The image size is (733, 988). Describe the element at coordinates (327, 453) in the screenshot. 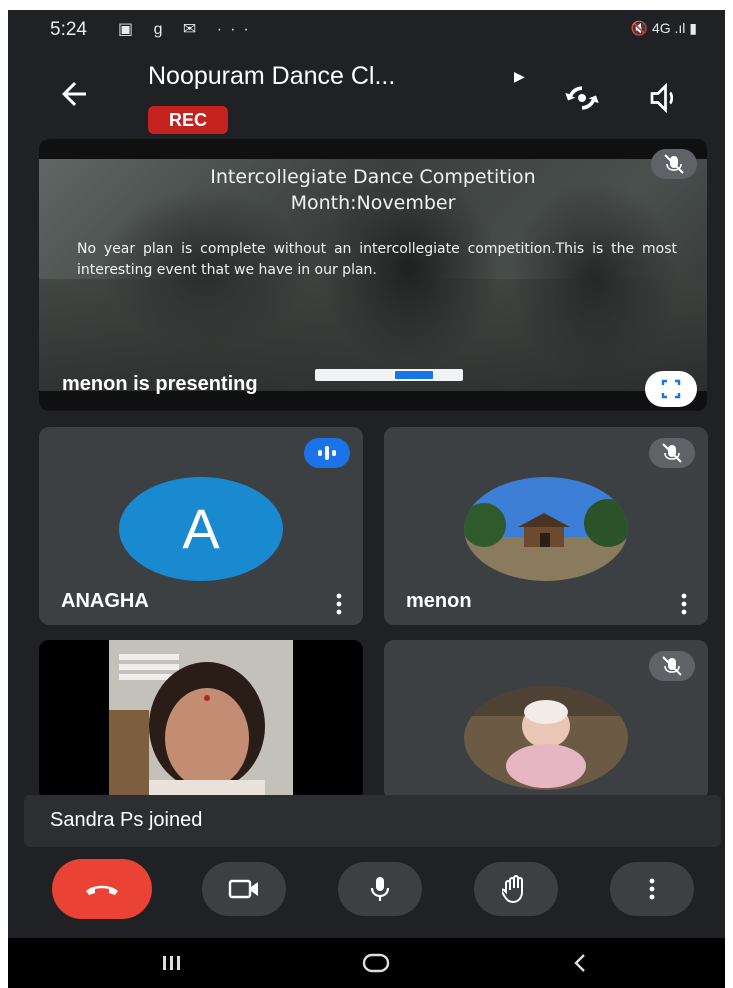

I see `speaking-indicator-icon` at that location.